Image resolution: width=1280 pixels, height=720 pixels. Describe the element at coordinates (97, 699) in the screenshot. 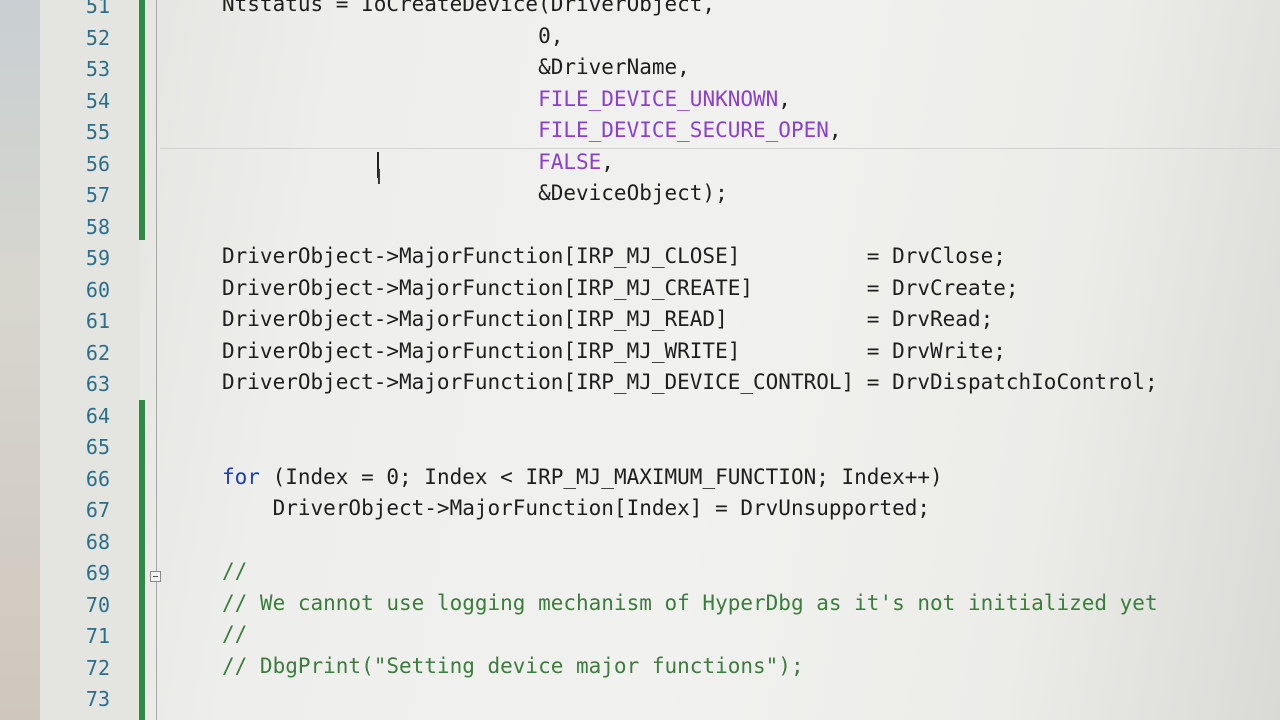

I see `line-number: 73` at that location.